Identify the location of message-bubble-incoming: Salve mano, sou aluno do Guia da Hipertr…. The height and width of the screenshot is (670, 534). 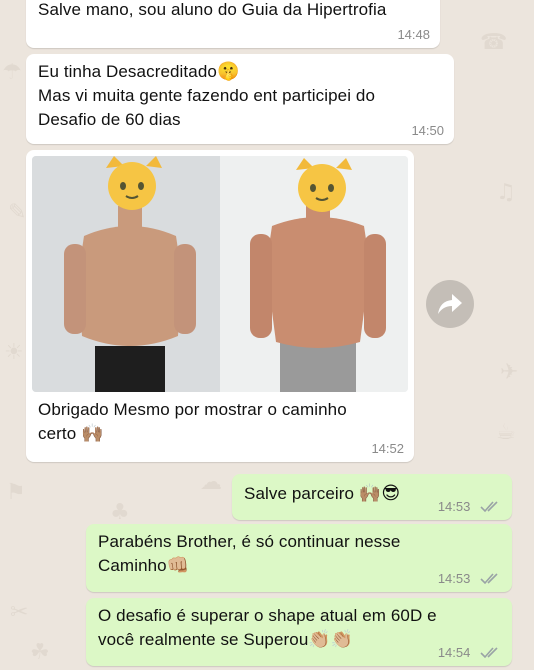
(233, 24).